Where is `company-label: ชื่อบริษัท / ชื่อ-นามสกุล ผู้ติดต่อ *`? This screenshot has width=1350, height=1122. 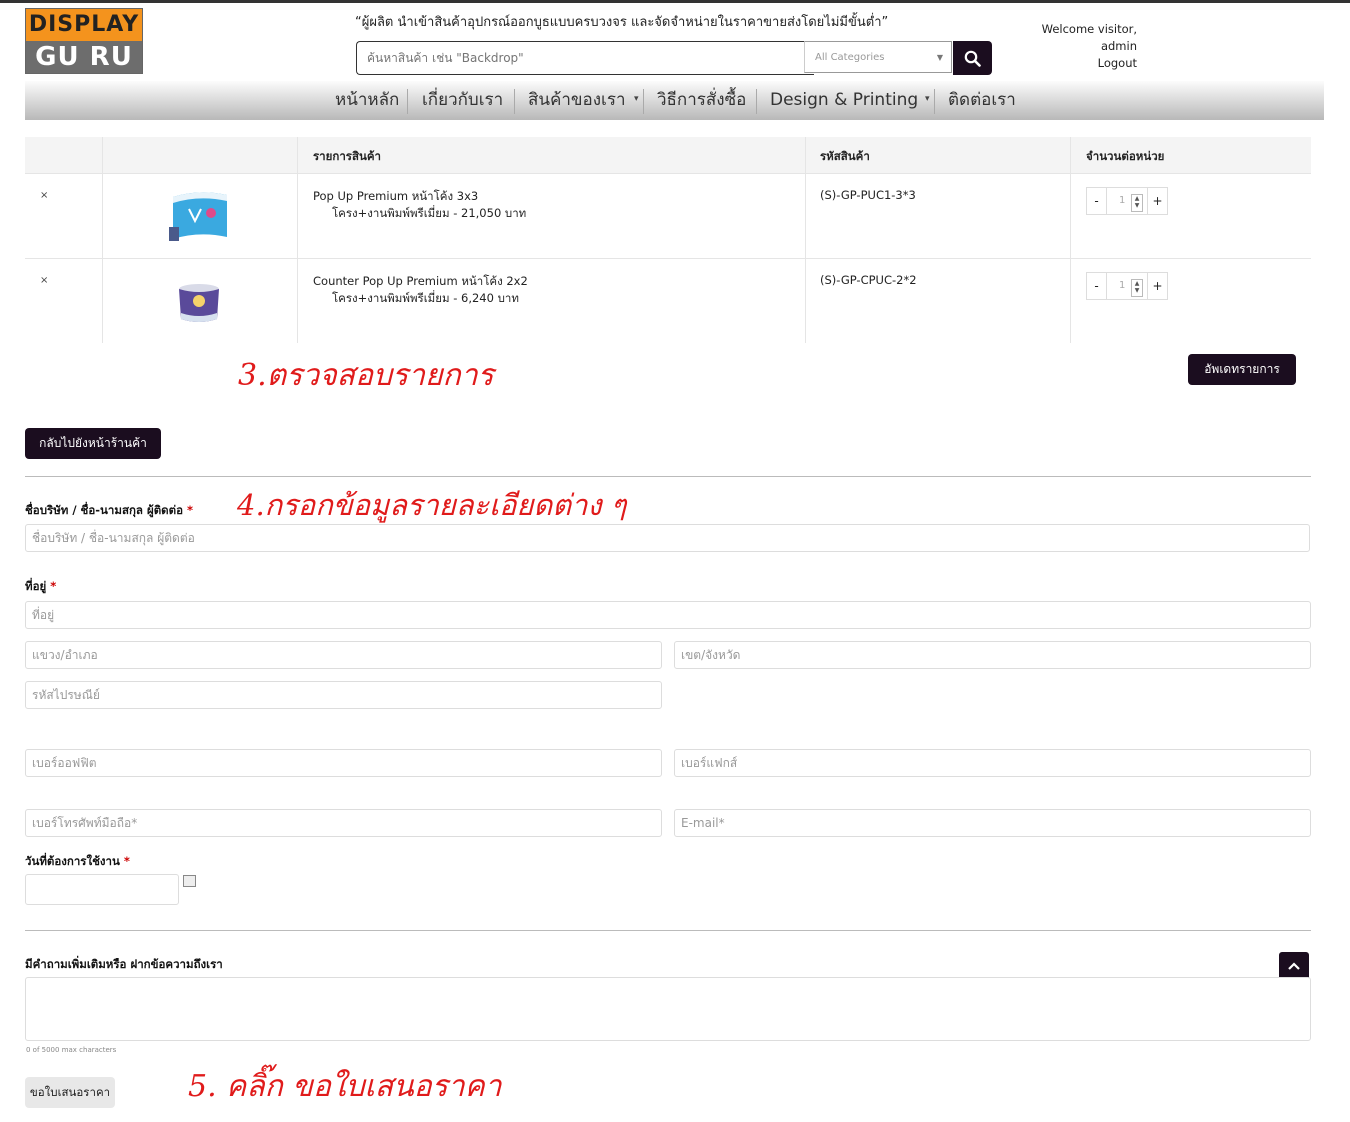
company-label: ชื่อบริษัท / ชื่อ-นามสกุล ผู้ติดต่อ * is located at coordinates (109, 511).